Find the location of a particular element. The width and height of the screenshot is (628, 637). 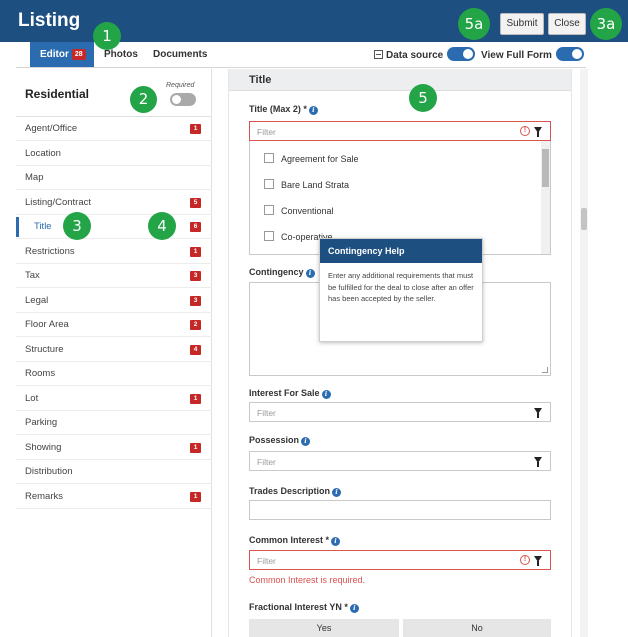

sidebar-item-label: Remarks is located at coordinates (44, 496).